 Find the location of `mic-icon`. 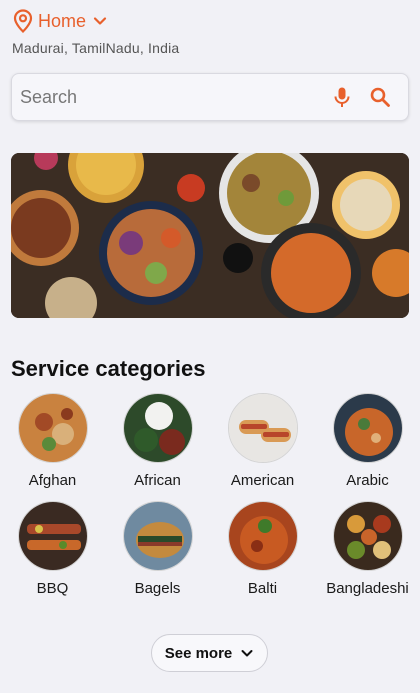

mic-icon is located at coordinates (342, 97).